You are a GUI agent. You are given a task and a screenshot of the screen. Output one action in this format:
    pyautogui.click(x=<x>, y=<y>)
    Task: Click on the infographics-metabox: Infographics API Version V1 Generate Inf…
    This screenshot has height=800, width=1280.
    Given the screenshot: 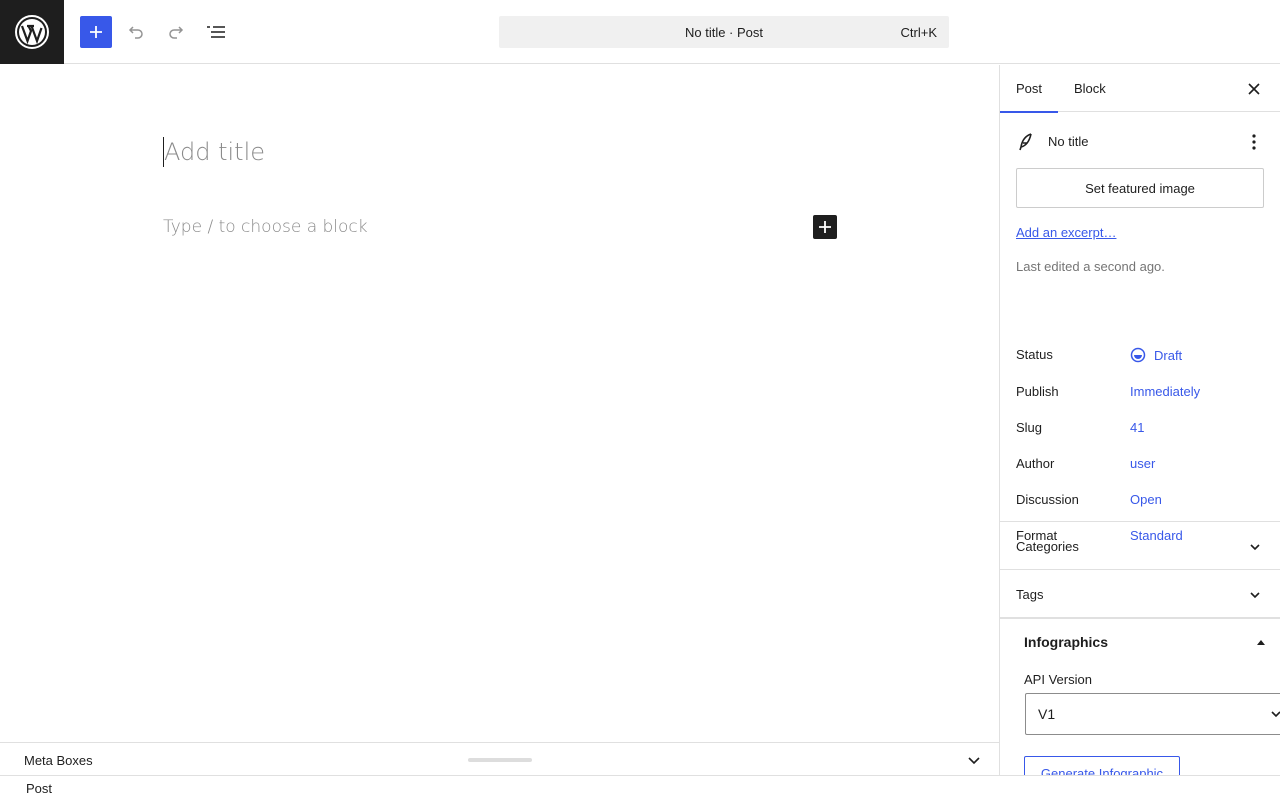 What is the action you would take?
    pyautogui.click(x=1140, y=696)
    